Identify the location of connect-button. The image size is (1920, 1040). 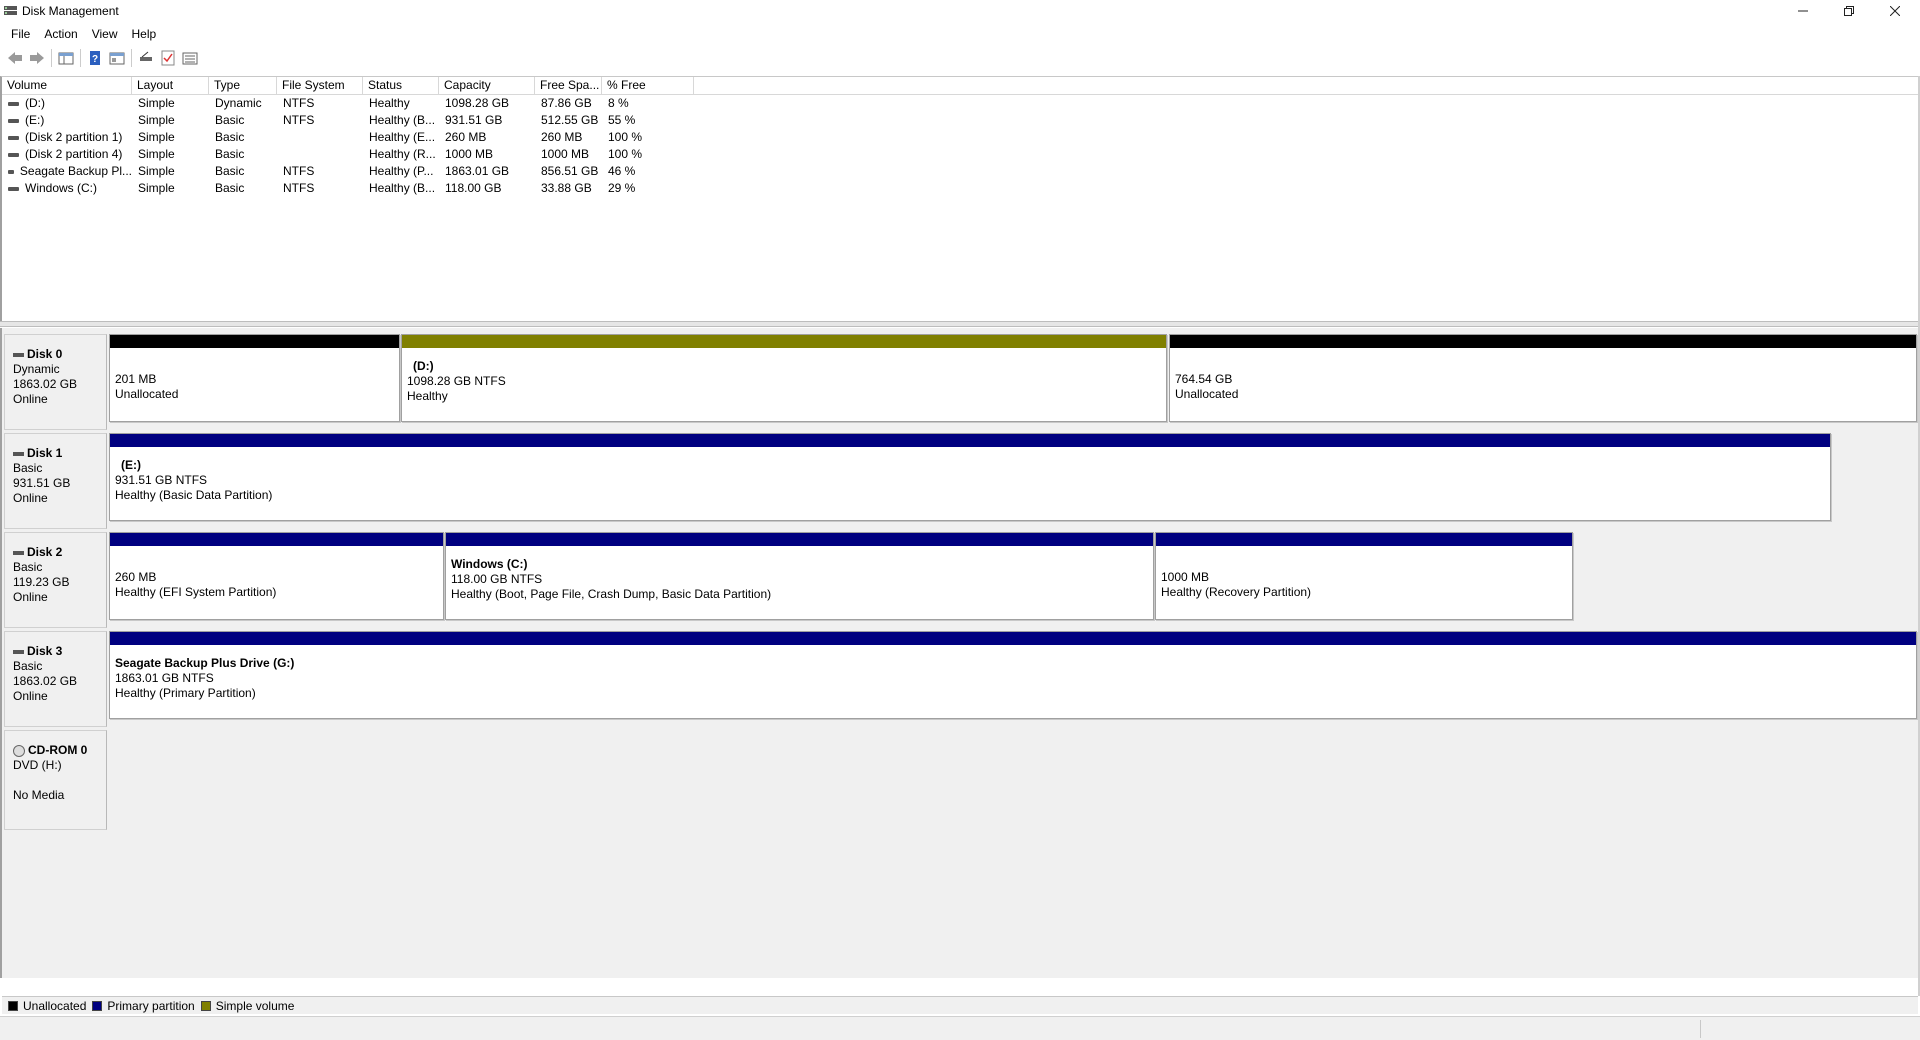
(146, 58).